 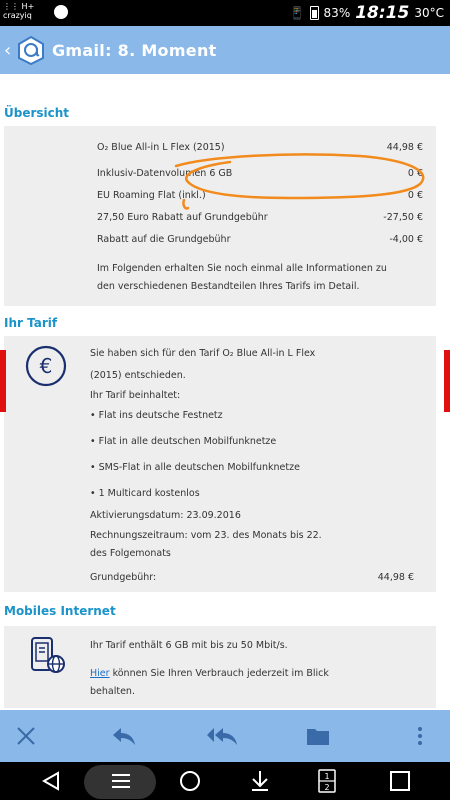 I want to click on carrier-name: crazyiq, so click(x=17, y=15).